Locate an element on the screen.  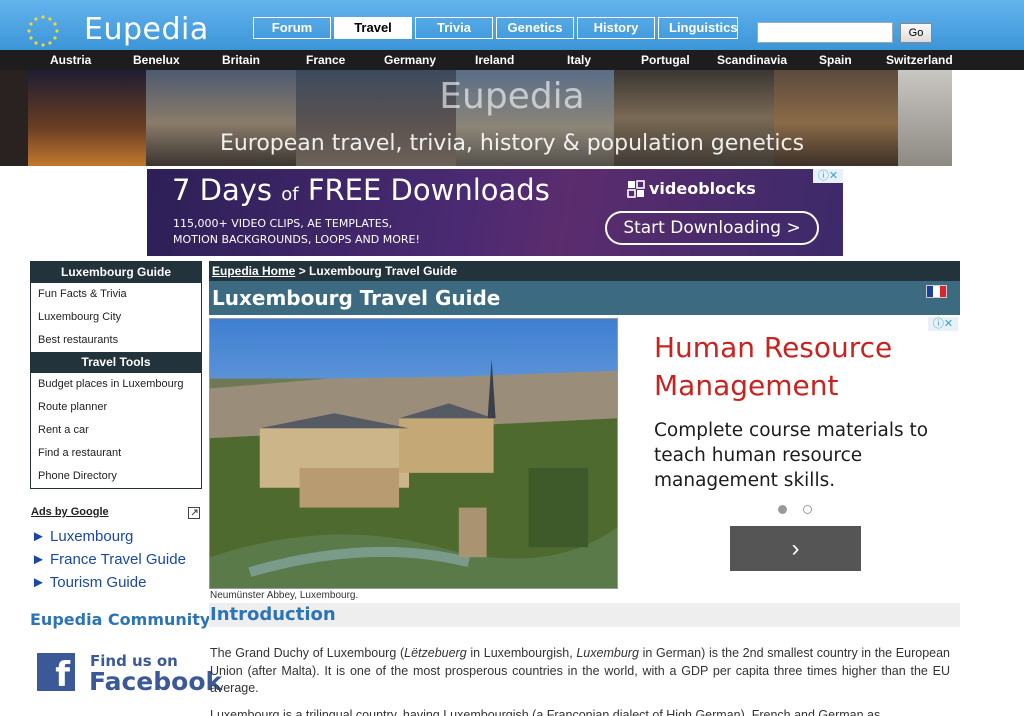
facebook-icon: f is located at coordinates (56, 672).